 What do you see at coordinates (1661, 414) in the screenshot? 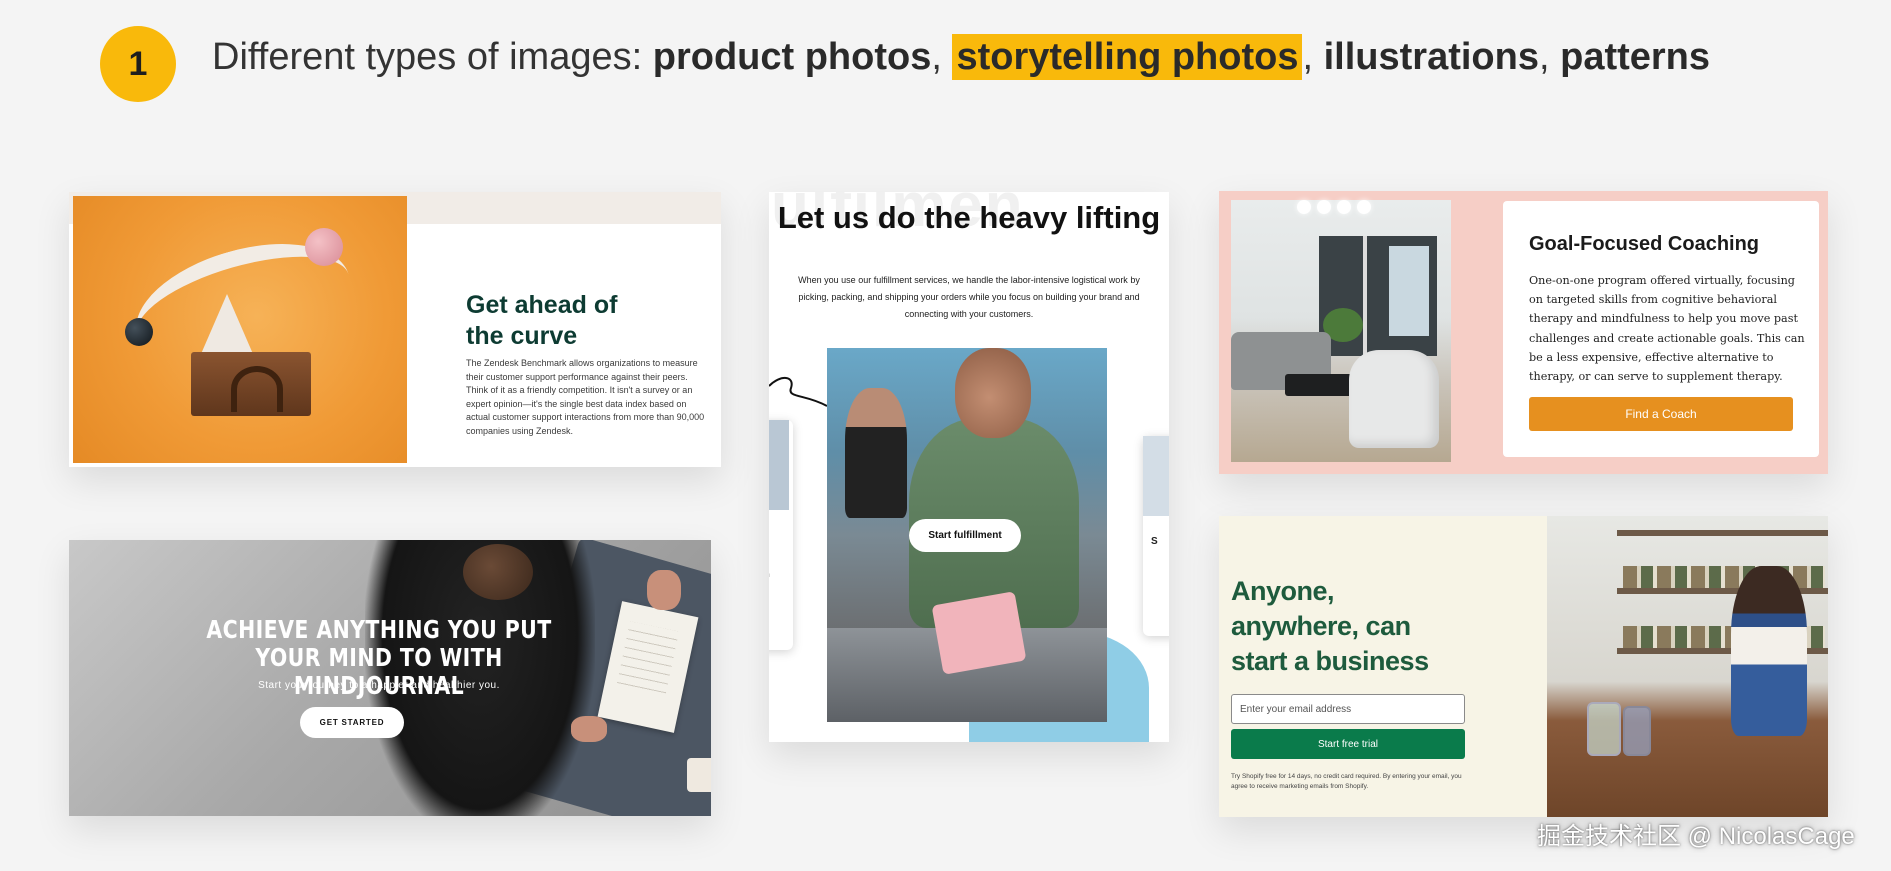
I see `find-a-coach-button: Find a Coach` at bounding box center [1661, 414].